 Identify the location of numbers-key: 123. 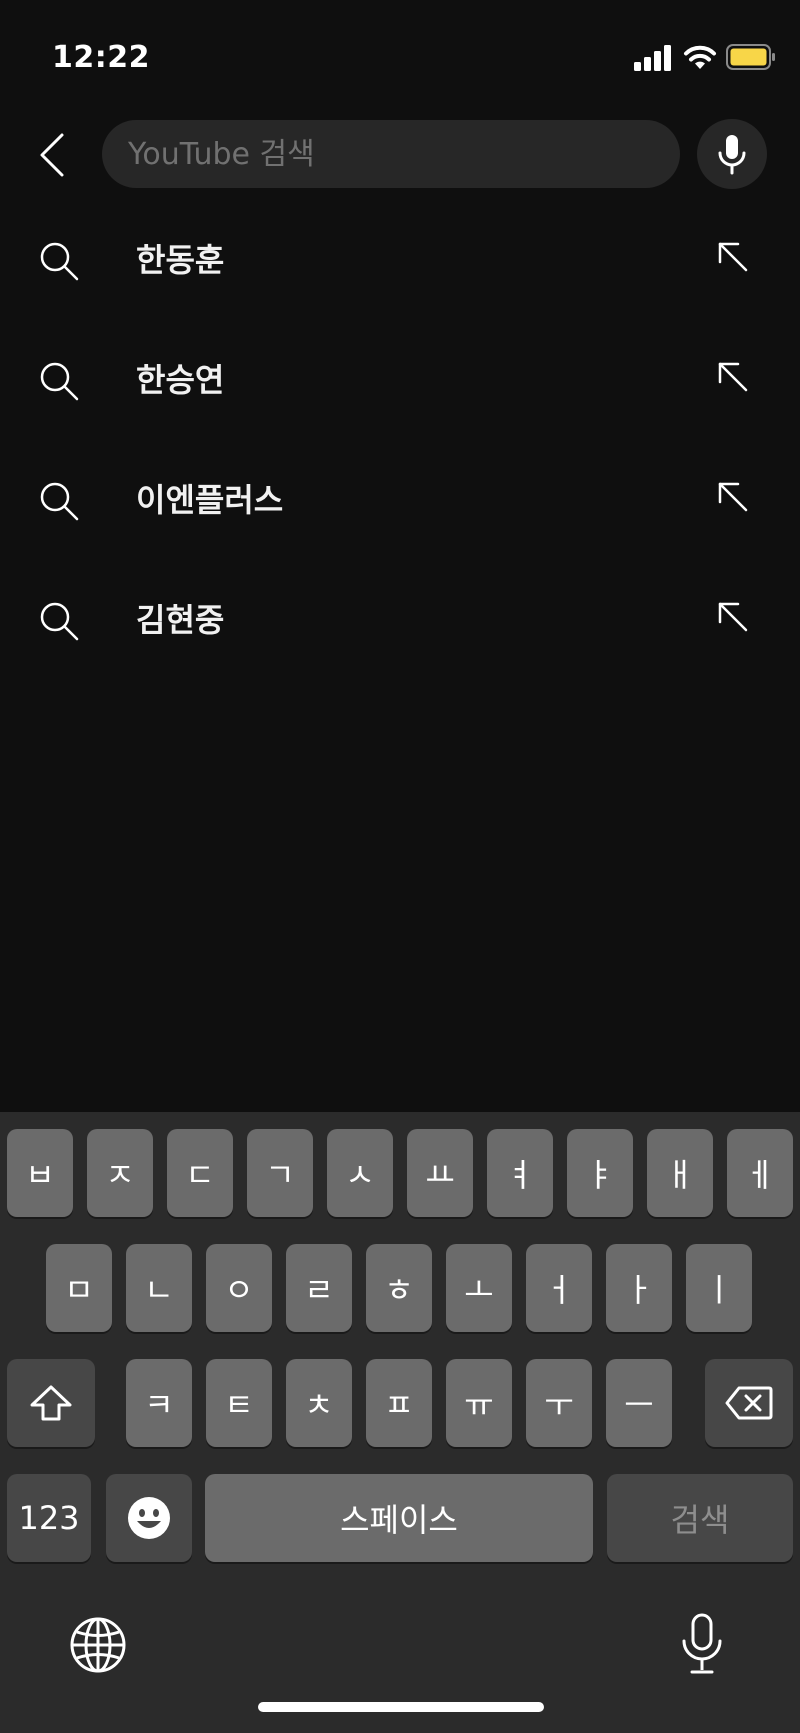
(49, 1518).